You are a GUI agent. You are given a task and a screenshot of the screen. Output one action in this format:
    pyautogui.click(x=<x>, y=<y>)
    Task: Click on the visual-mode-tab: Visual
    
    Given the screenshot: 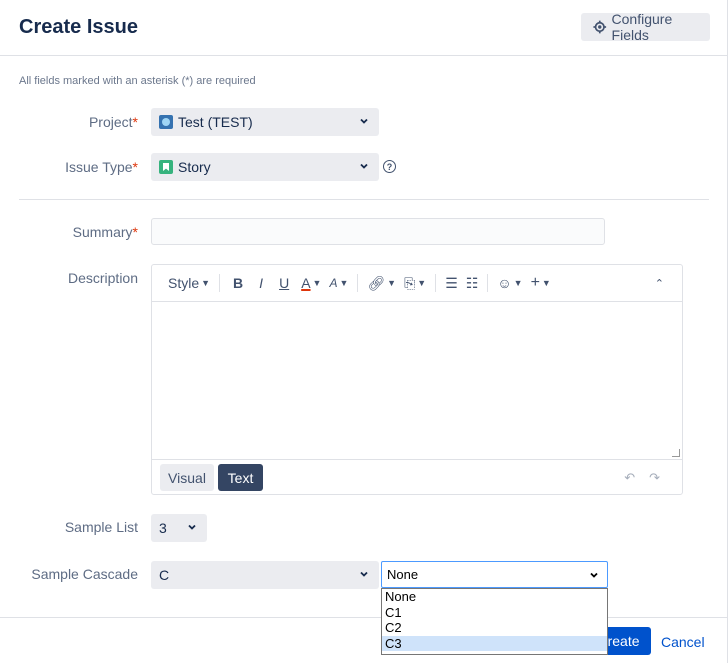 What is the action you would take?
    pyautogui.click(x=187, y=477)
    